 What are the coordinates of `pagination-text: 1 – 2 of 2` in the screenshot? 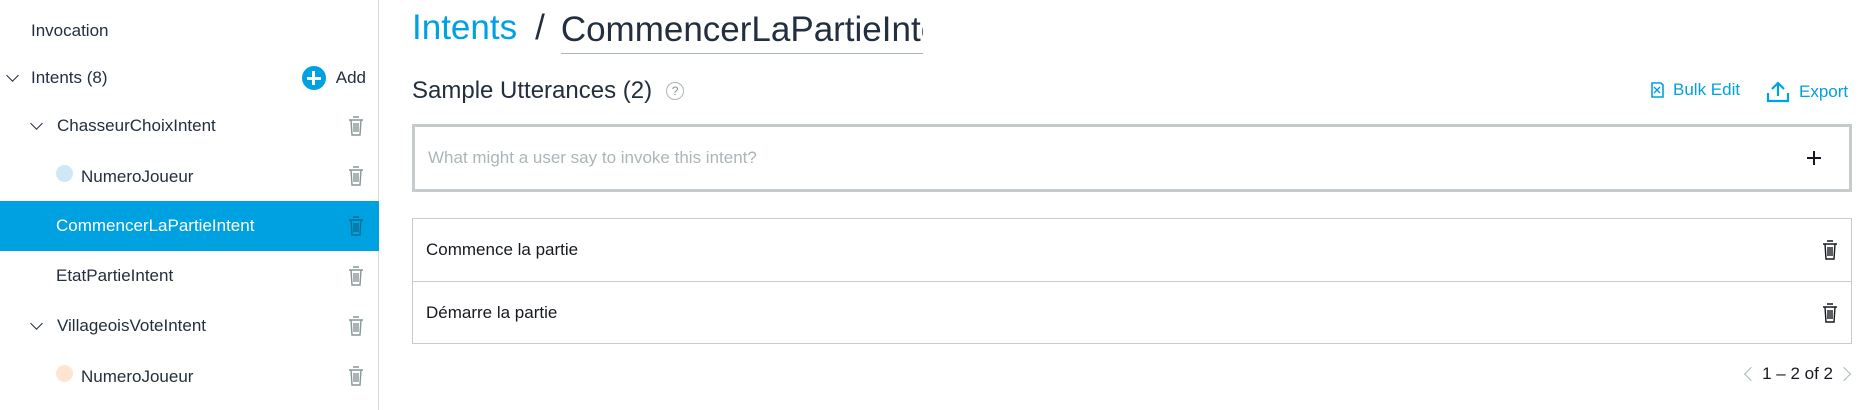 It's located at (1797, 373).